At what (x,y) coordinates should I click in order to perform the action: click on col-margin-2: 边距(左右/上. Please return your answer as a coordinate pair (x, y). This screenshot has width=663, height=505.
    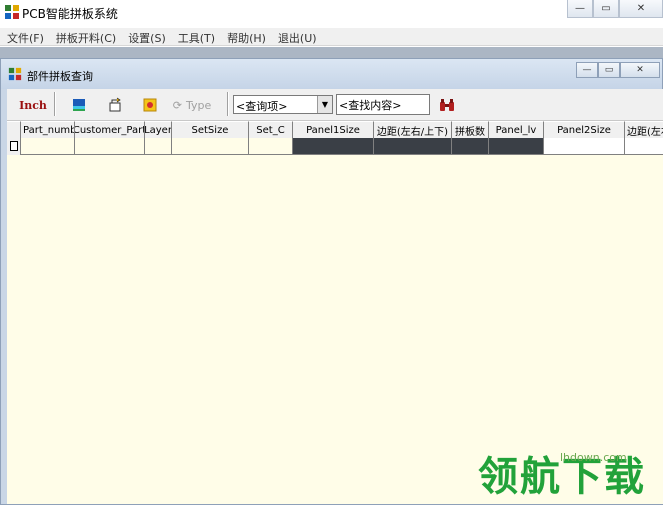
    Looking at the image, I should click on (644, 129).